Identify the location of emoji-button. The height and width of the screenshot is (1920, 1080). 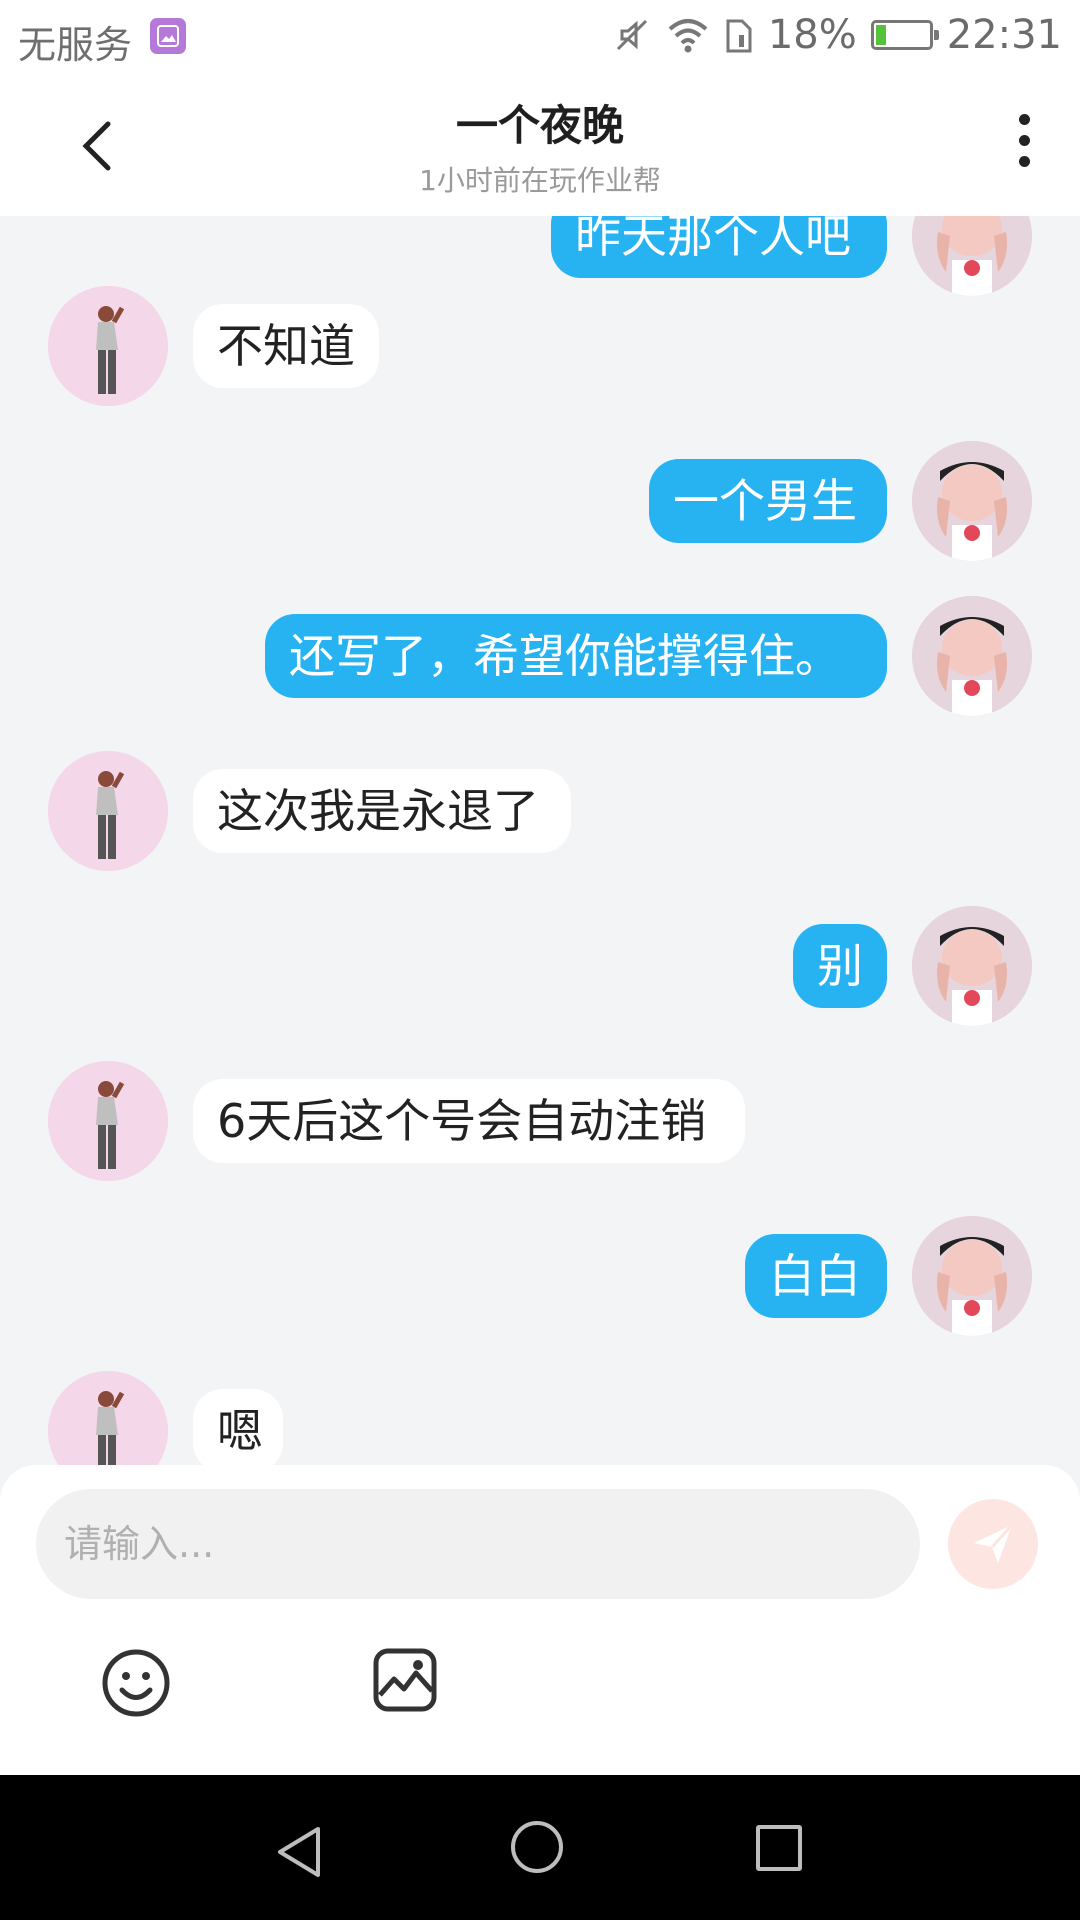
(136, 1683).